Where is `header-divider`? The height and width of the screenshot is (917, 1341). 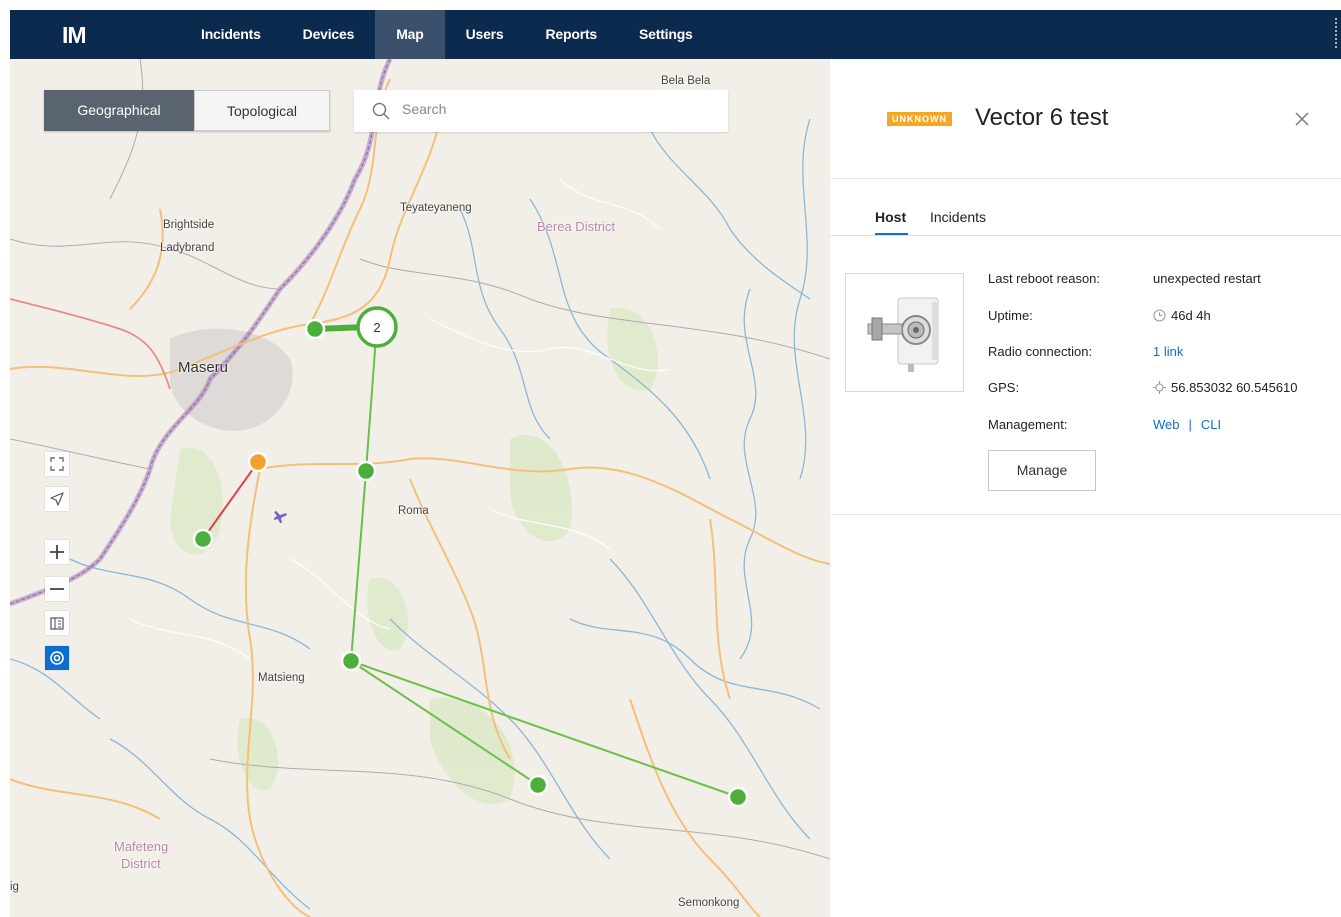
header-divider is located at coordinates (1085, 178).